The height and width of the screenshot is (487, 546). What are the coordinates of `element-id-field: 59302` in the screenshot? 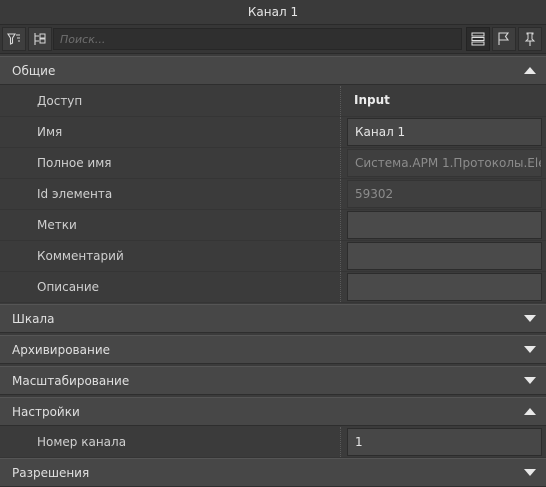 It's located at (444, 194).